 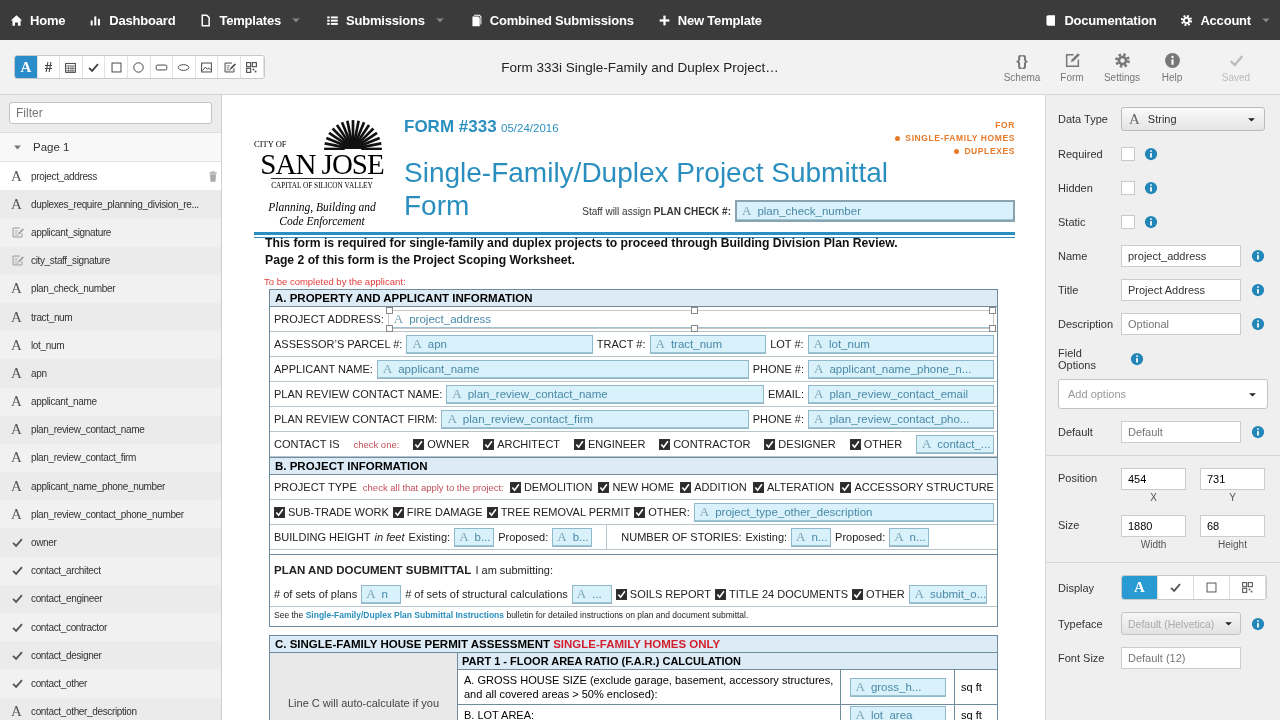 What do you see at coordinates (1086, 324) in the screenshot?
I see `property-label: Description` at bounding box center [1086, 324].